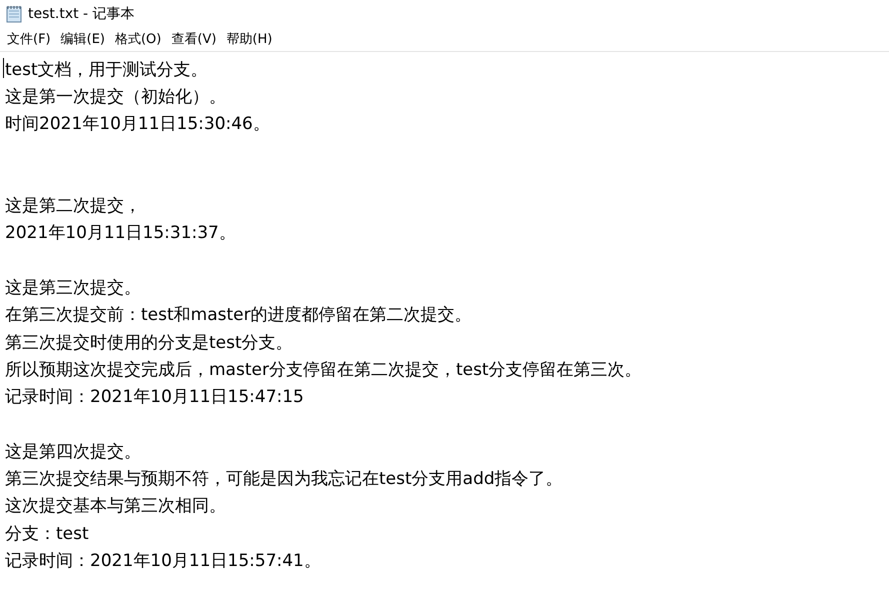 The image size is (889, 604). I want to click on menu-item: 编辑(E), so click(83, 40).